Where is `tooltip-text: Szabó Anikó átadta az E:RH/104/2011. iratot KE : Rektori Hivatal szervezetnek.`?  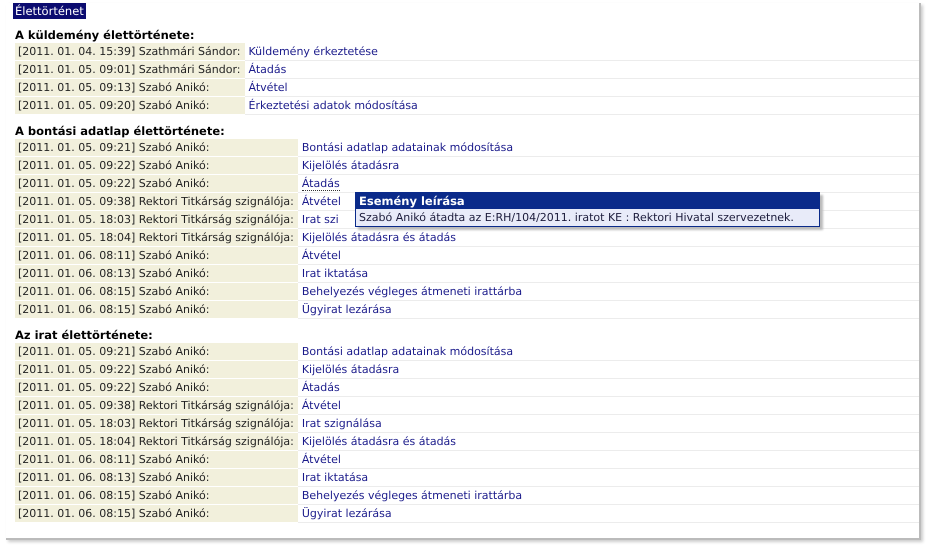
tooltip-text: Szabó Anikó átadta az E:RH/104/2011. iratot KE : Rektori Hivatal szervezetnek. is located at coordinates (576, 218).